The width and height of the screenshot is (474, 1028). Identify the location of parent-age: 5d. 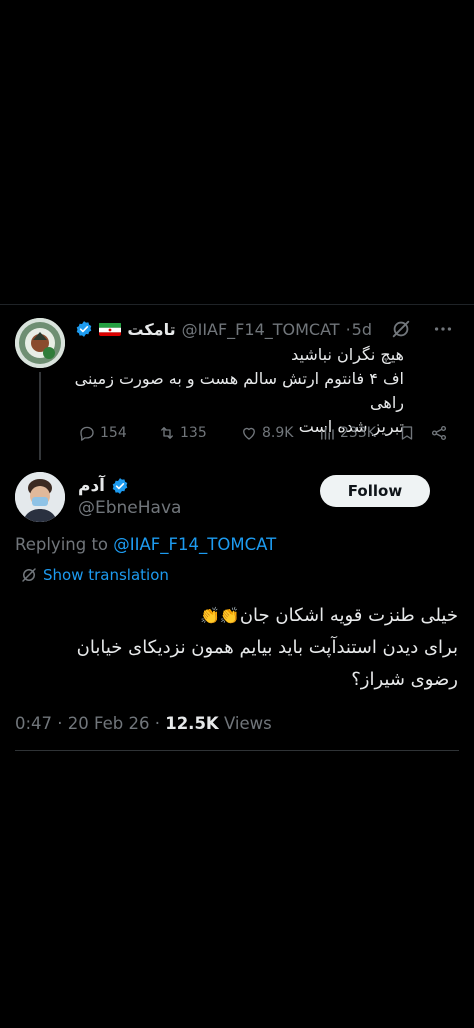
(362, 329).